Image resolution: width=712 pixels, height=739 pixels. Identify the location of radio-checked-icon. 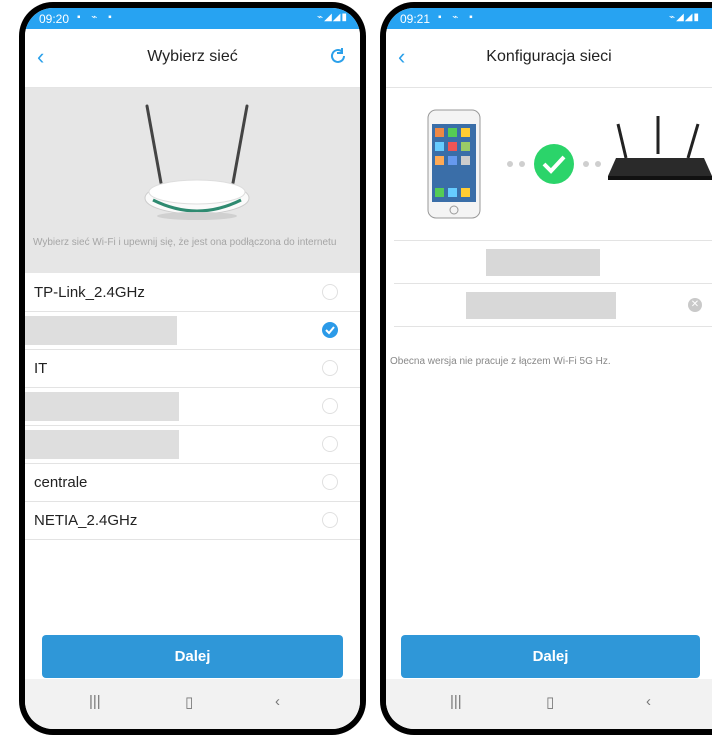
(330, 330).